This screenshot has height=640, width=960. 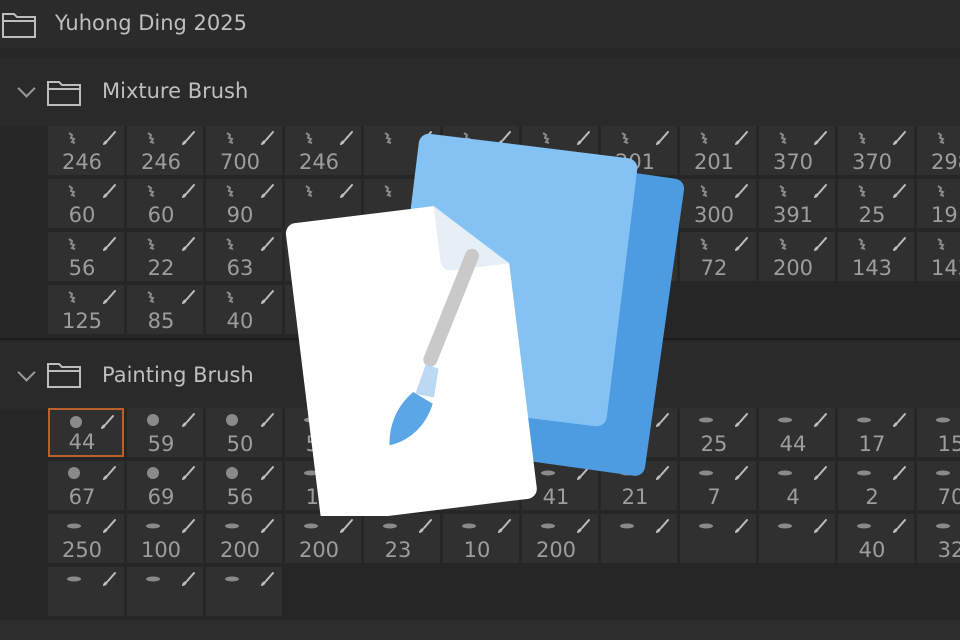 I want to click on brush-size-label: 56, so click(x=240, y=497).